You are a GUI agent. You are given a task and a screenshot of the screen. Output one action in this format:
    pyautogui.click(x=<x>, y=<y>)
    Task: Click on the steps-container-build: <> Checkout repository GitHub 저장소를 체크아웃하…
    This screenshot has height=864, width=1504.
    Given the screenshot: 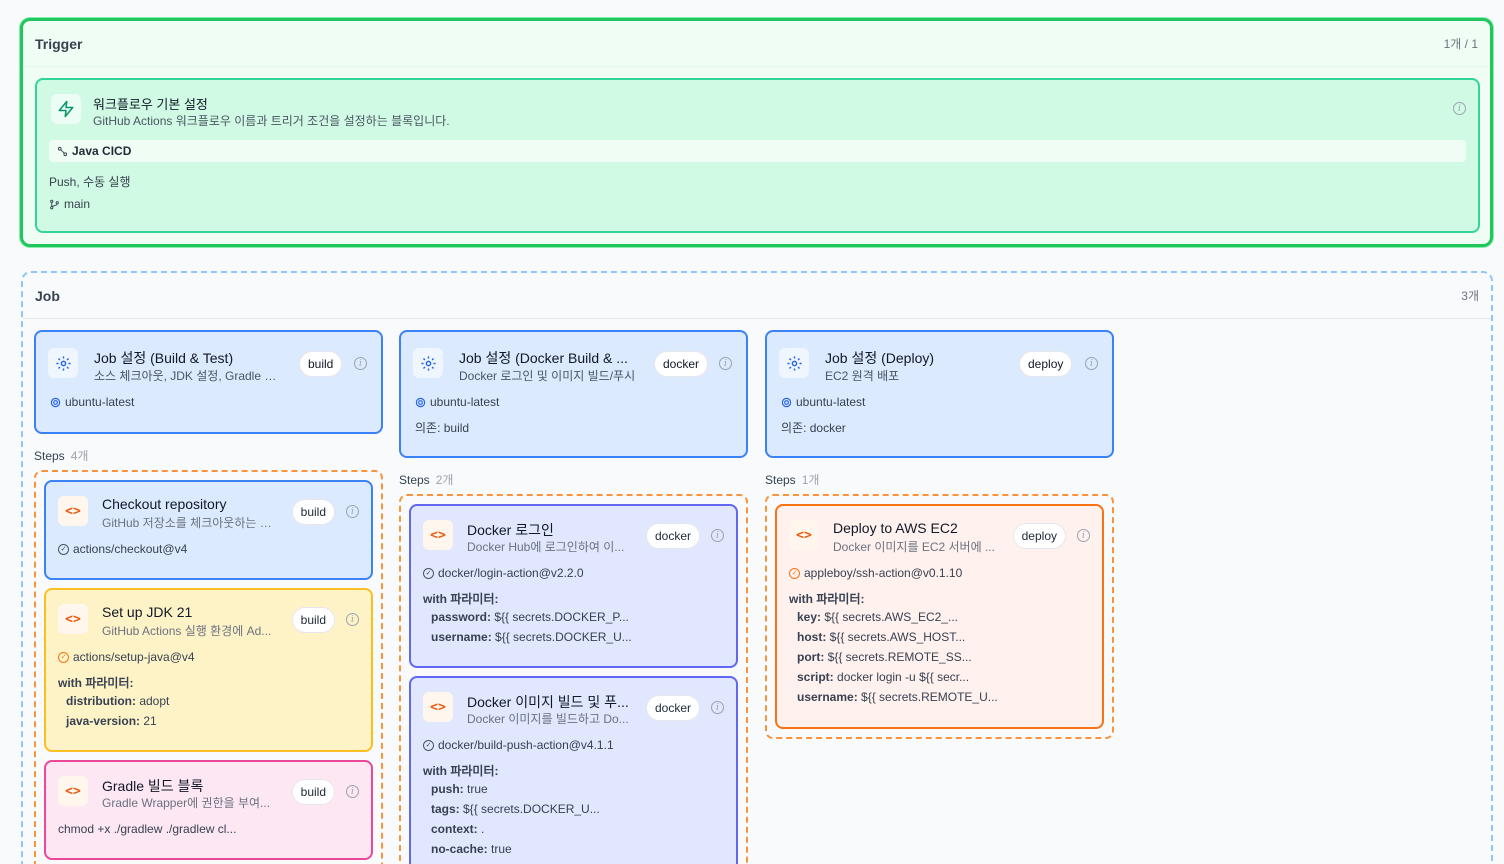 What is the action you would take?
    pyautogui.click(x=208, y=667)
    